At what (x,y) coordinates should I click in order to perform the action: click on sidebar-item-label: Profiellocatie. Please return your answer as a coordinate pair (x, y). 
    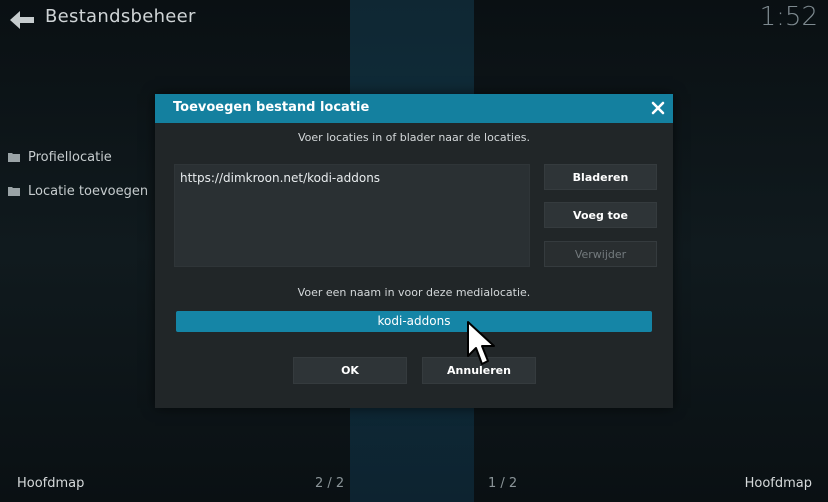
    Looking at the image, I should click on (70, 157).